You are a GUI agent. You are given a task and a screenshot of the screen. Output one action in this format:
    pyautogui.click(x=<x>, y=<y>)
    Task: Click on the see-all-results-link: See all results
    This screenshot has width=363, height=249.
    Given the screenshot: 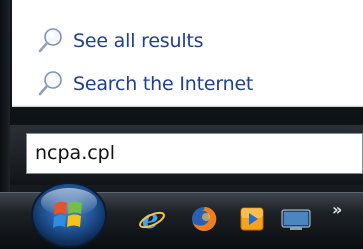 What is the action you would take?
    pyautogui.click(x=120, y=41)
    